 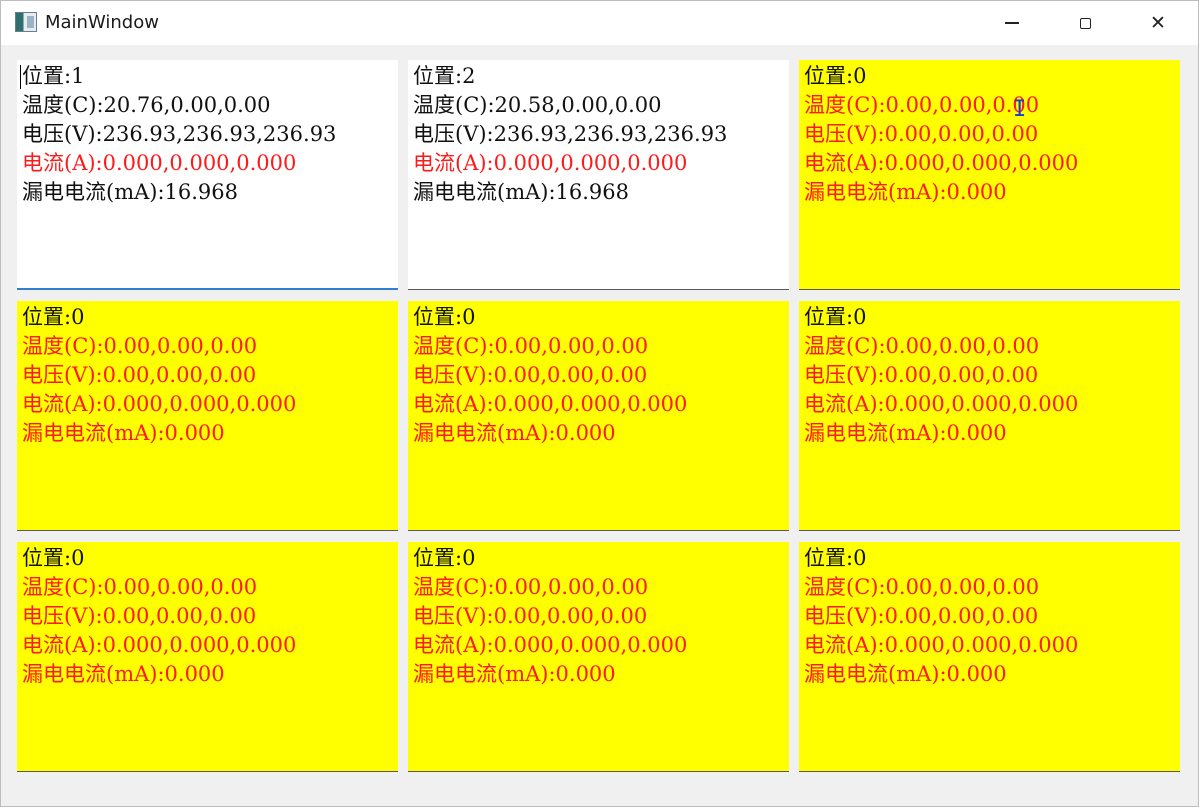 I want to click on panel-temperature: 温度(C):20.76,0.00,0.00, so click(x=146, y=105).